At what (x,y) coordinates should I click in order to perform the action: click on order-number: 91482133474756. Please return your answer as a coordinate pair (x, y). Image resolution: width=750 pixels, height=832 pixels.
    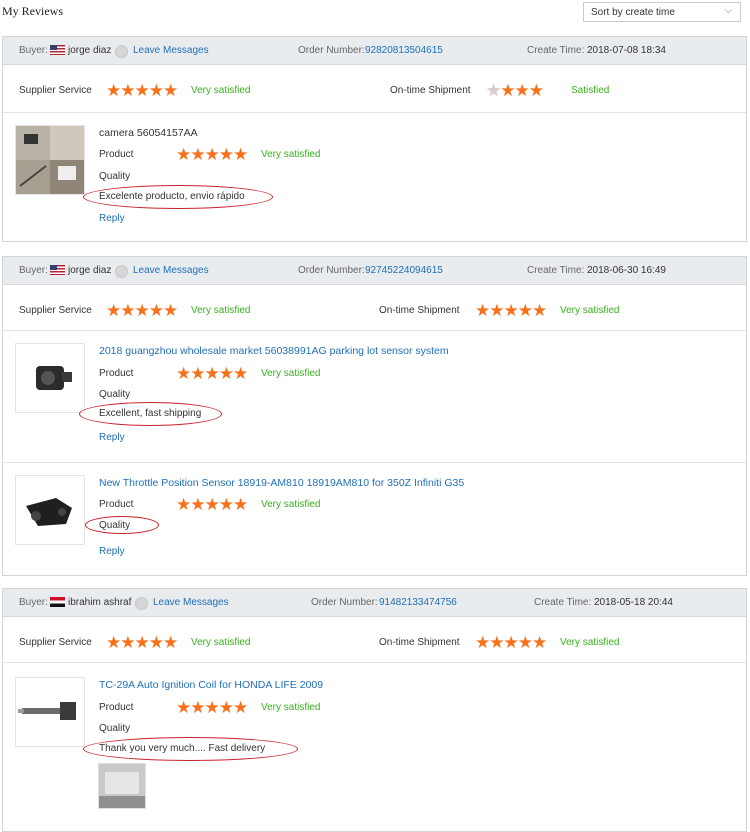
    Looking at the image, I should click on (418, 602).